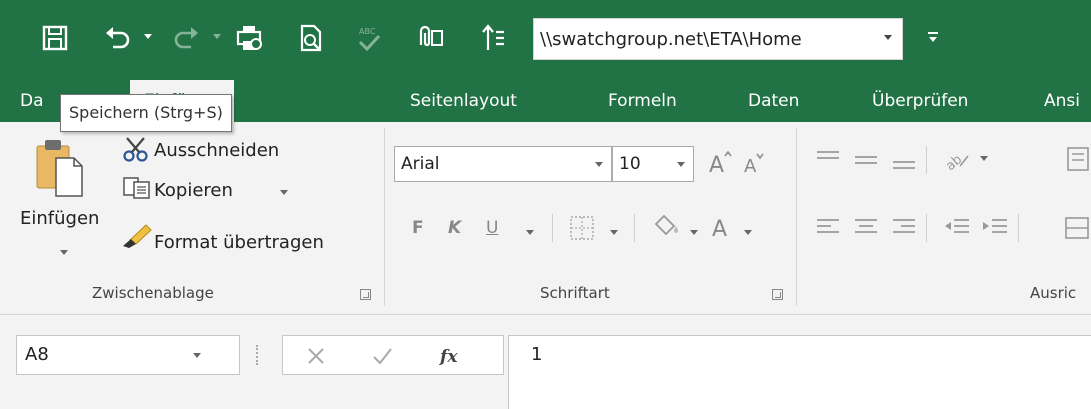 This screenshot has height=409, width=1091. What do you see at coordinates (187, 38) in the screenshot?
I see `redo-icon` at bounding box center [187, 38].